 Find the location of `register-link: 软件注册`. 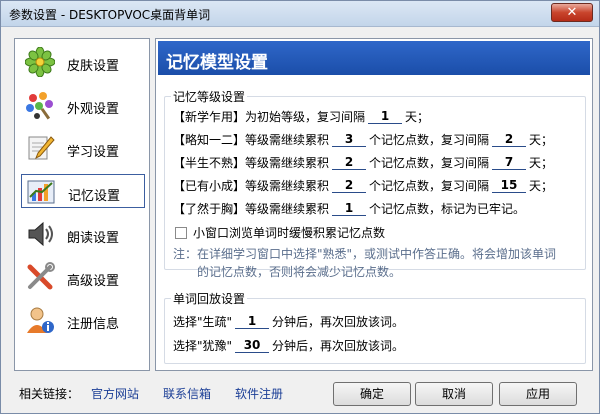

register-link: 软件注册 is located at coordinates (259, 393).